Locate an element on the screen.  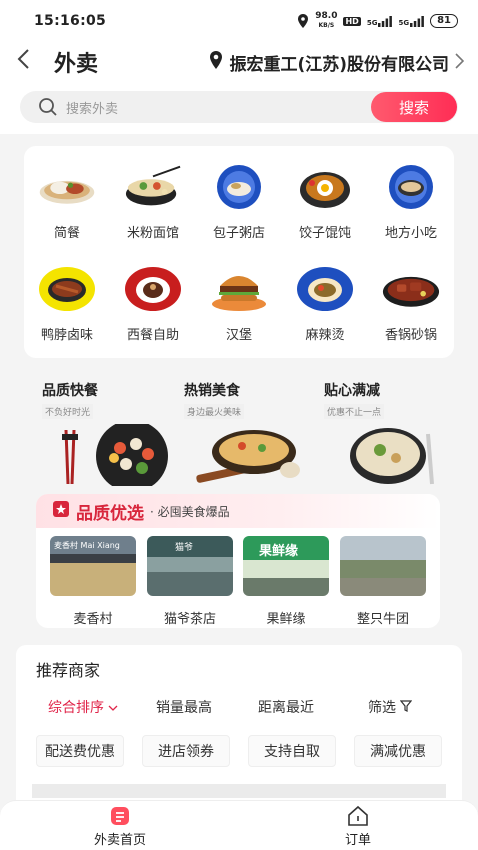
store-sign: 果鲜缘 is located at coordinates (279, 551).